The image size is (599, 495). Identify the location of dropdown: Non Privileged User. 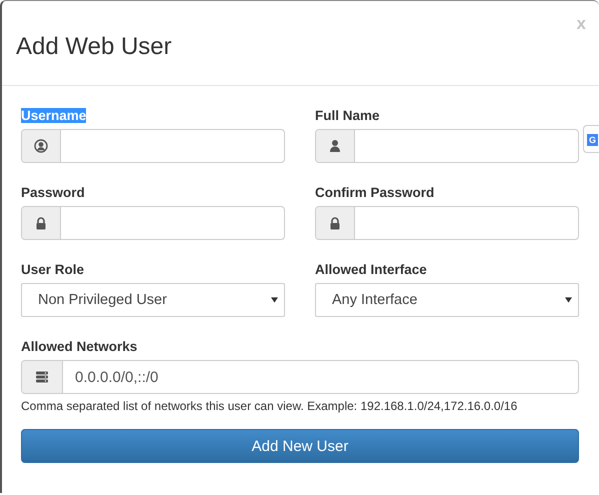
(153, 300).